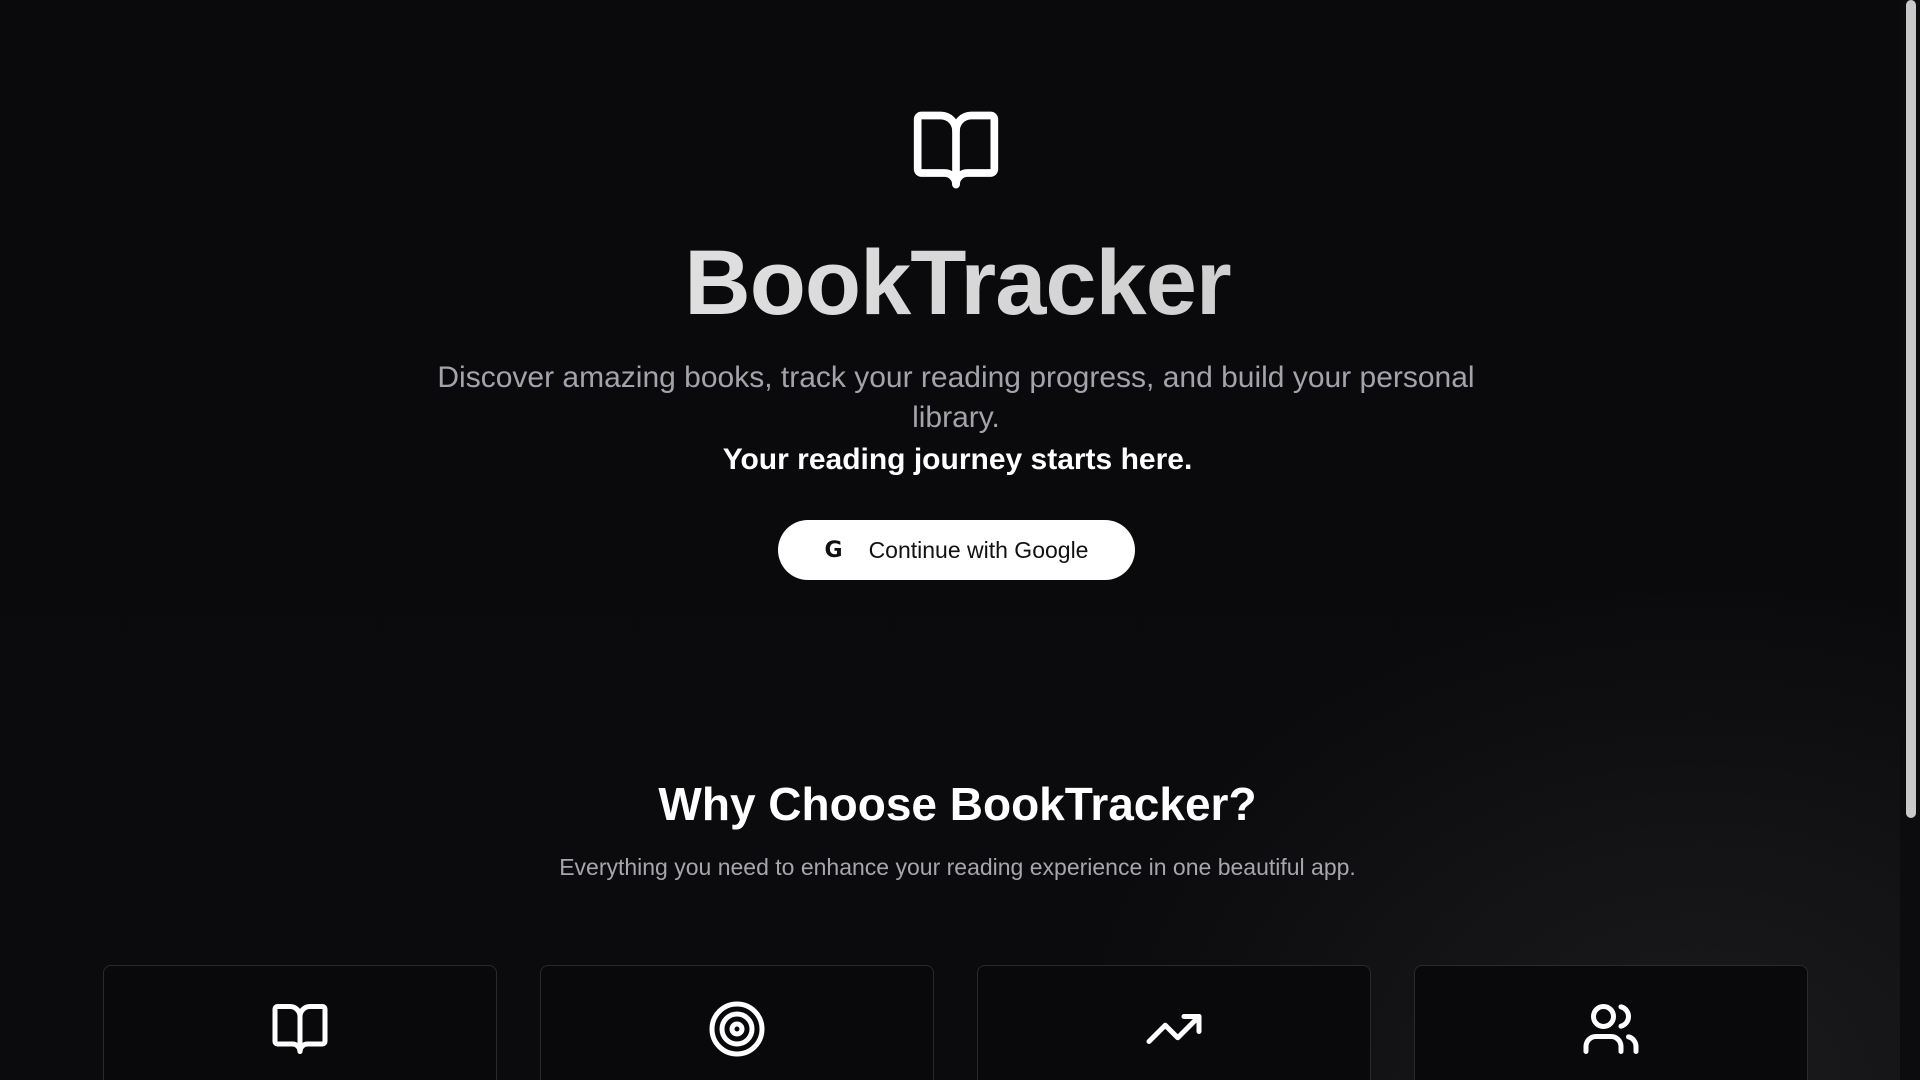  What do you see at coordinates (737, 1029) in the screenshot?
I see `target-icon` at bounding box center [737, 1029].